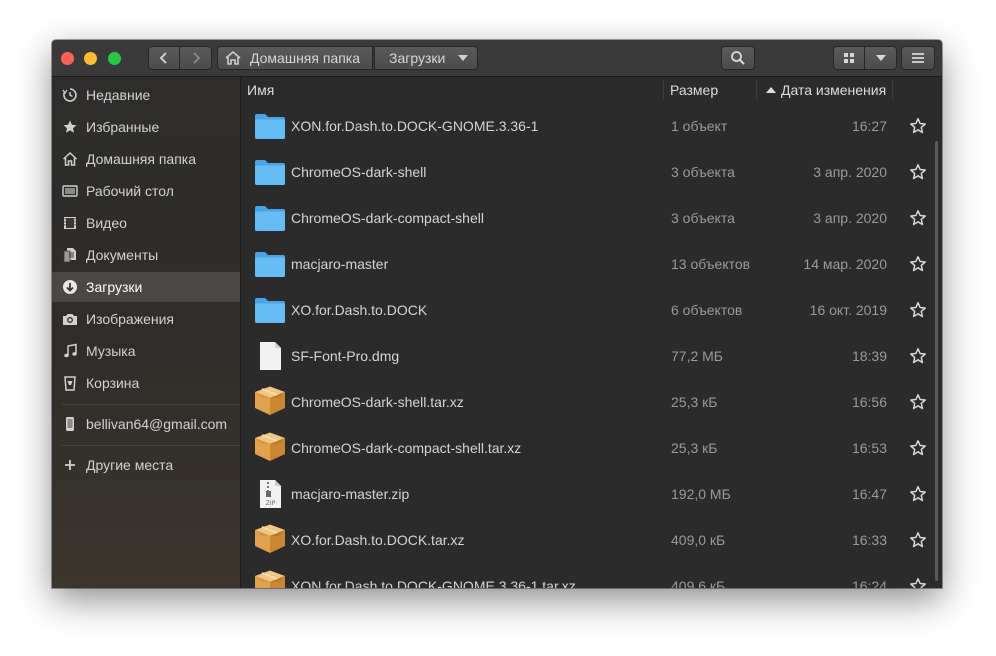 The height and width of the screenshot is (656, 996). I want to click on sidebar-item-music: Музыка, so click(146, 351).